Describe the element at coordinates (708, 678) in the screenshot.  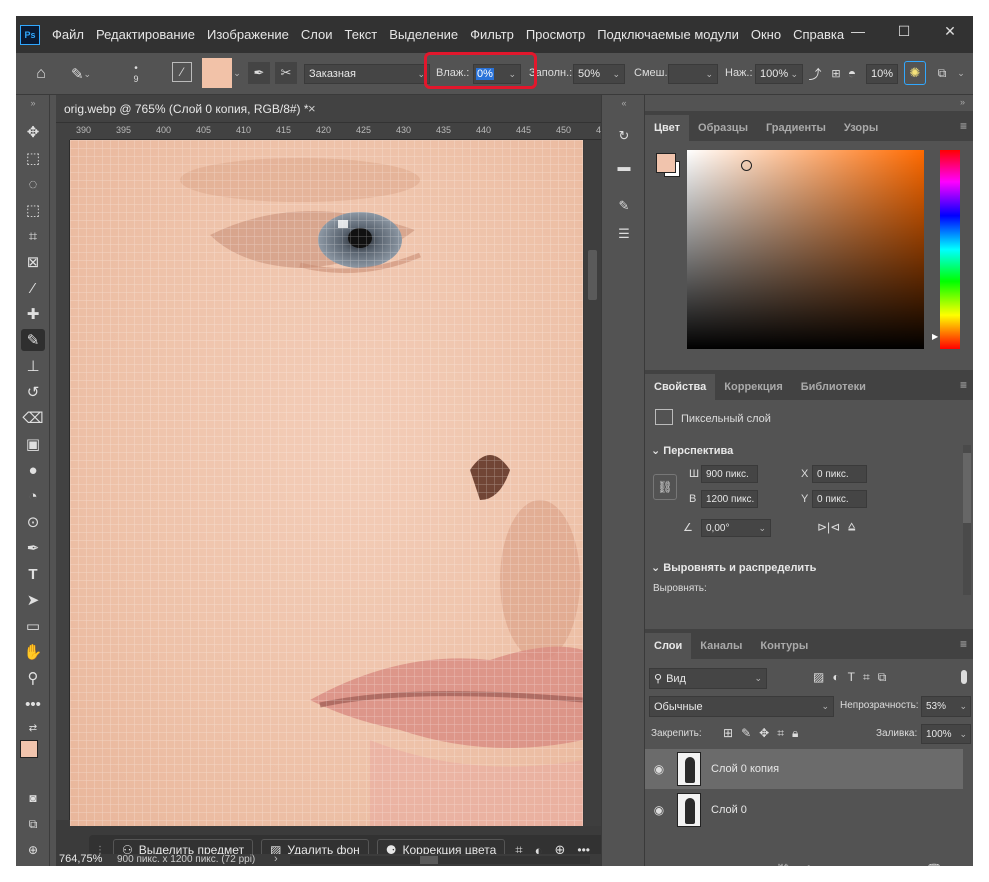
I see `layer-filter-select: ⚲ Вид ⌄` at that location.